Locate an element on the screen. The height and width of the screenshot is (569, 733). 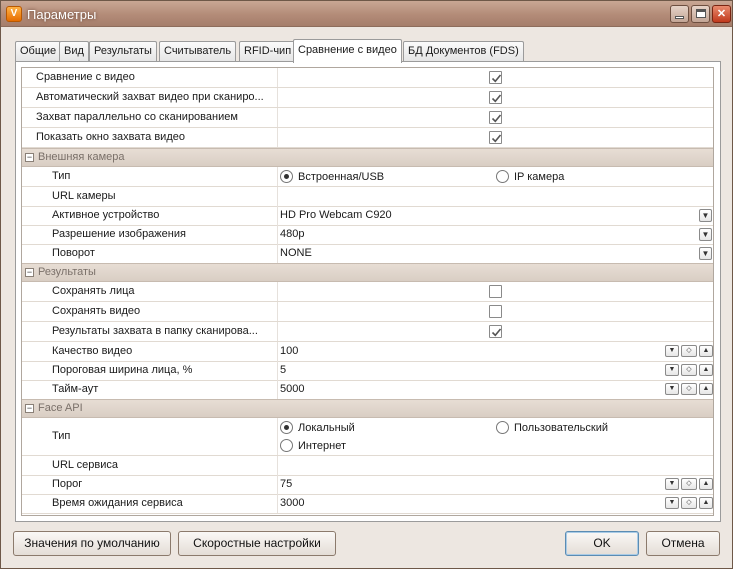
section-face-api: − Face API is located at coordinates (367, 408).